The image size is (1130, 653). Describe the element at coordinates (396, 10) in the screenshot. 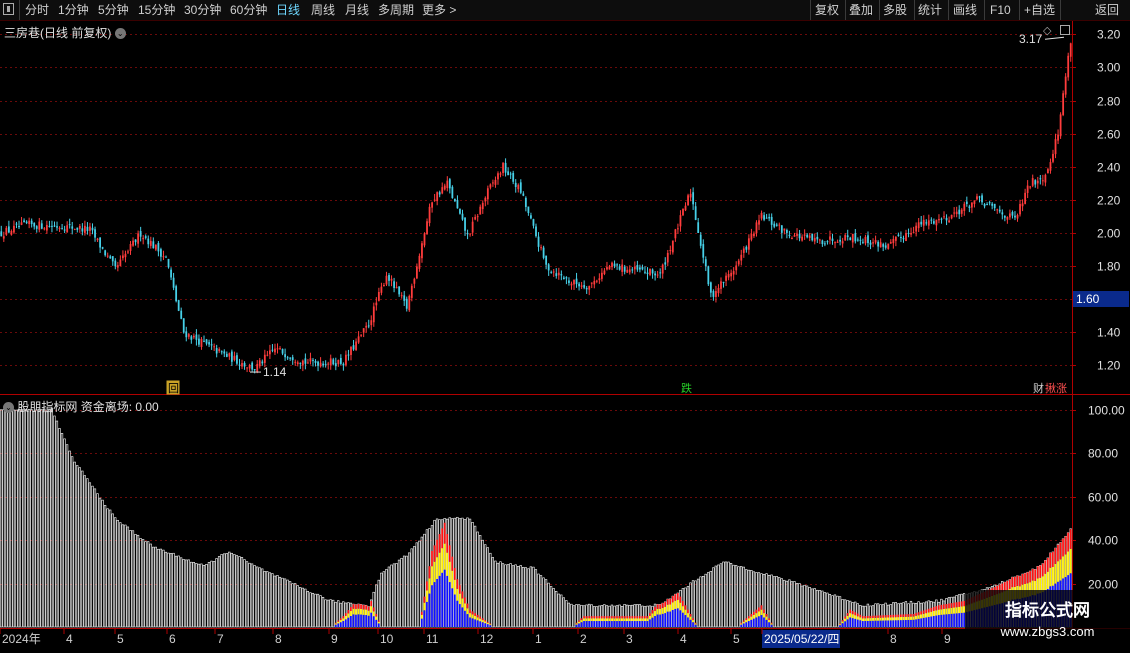

I see `tab-multi-period: 多周期` at that location.